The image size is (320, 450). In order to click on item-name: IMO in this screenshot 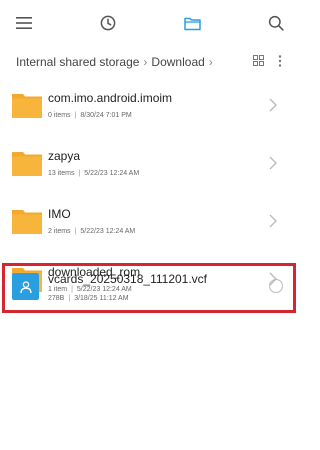, I will do `click(59, 214)`.